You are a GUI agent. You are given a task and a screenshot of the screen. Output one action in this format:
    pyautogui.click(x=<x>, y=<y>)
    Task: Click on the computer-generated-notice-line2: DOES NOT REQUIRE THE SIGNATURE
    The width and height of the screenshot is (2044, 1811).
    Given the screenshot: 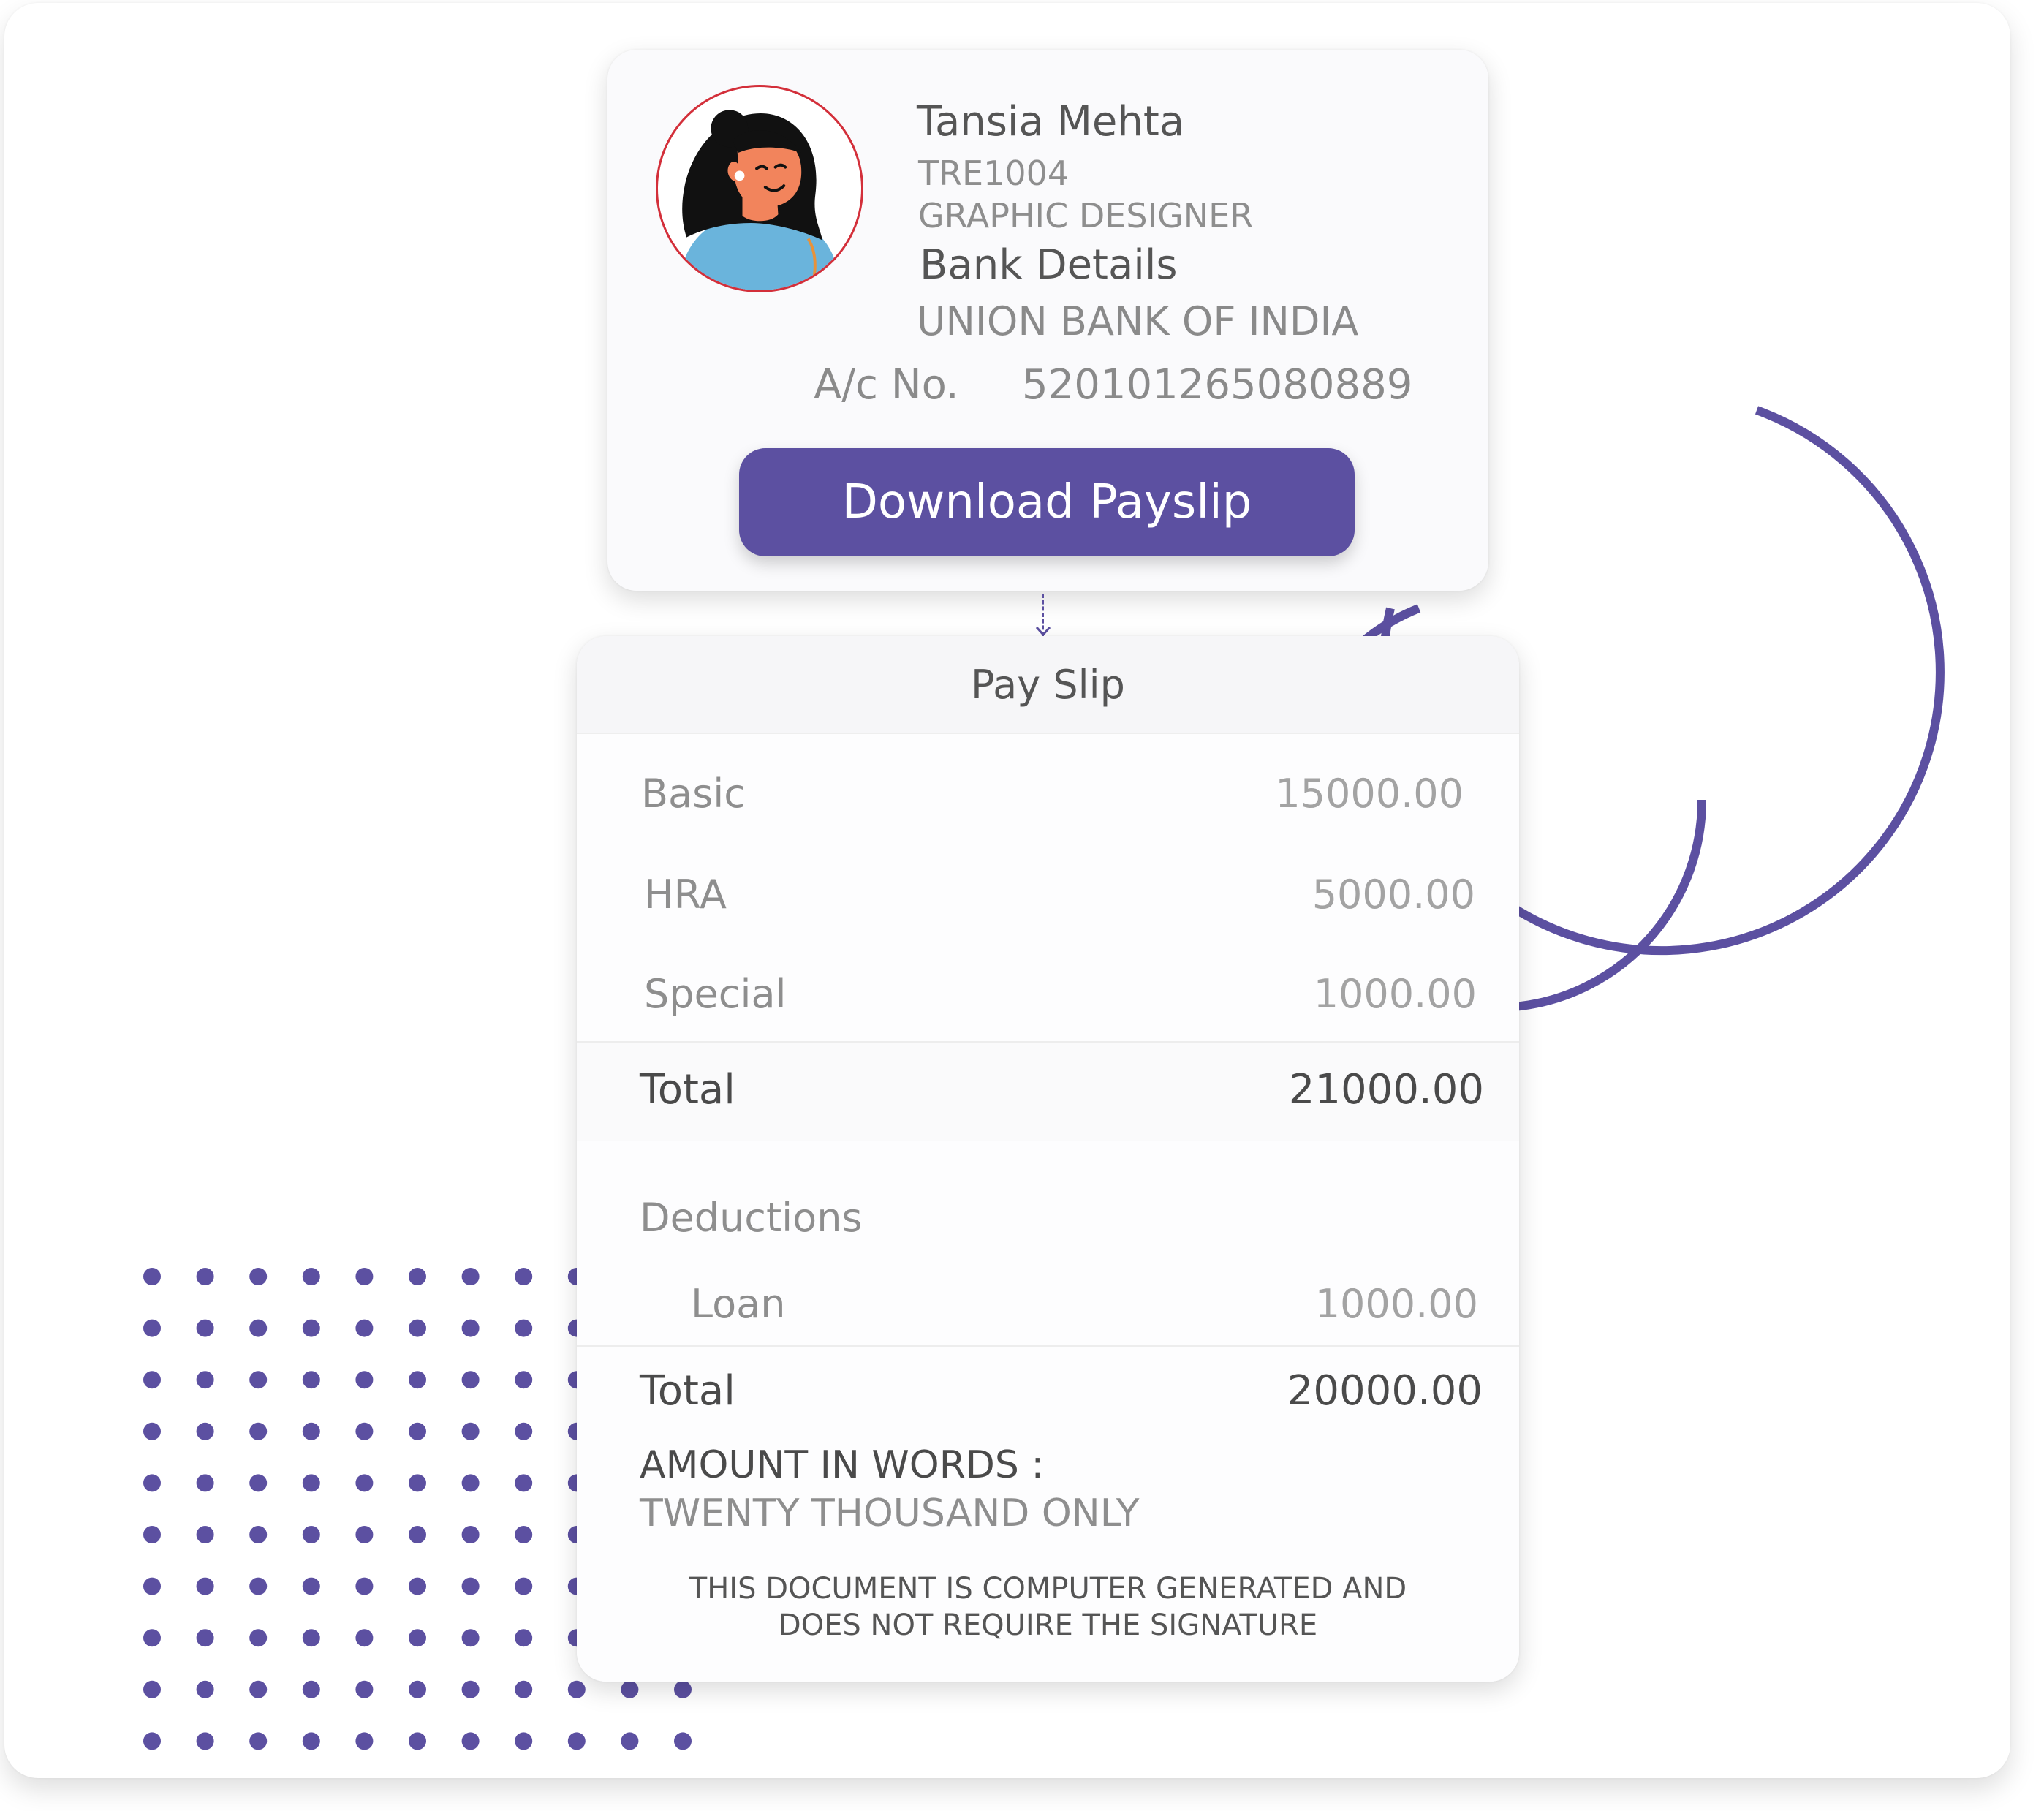 What is the action you would take?
    pyautogui.click(x=1048, y=1625)
    